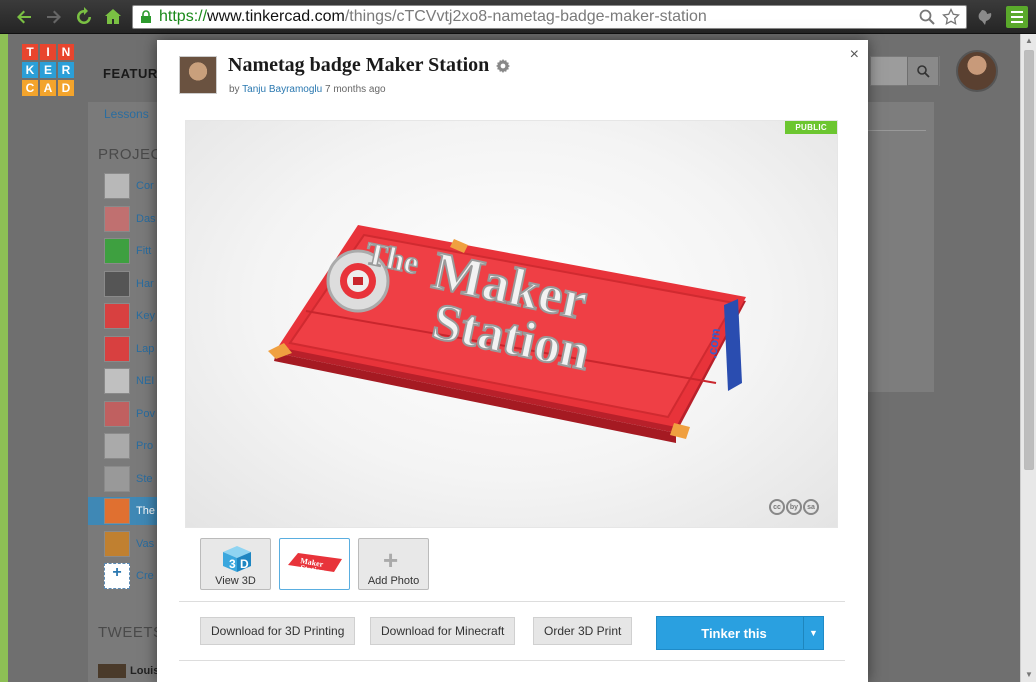 The height and width of the screenshot is (682, 1036). Describe the element at coordinates (146, 218) in the screenshot. I see `sidebar-project-label: Das` at that location.